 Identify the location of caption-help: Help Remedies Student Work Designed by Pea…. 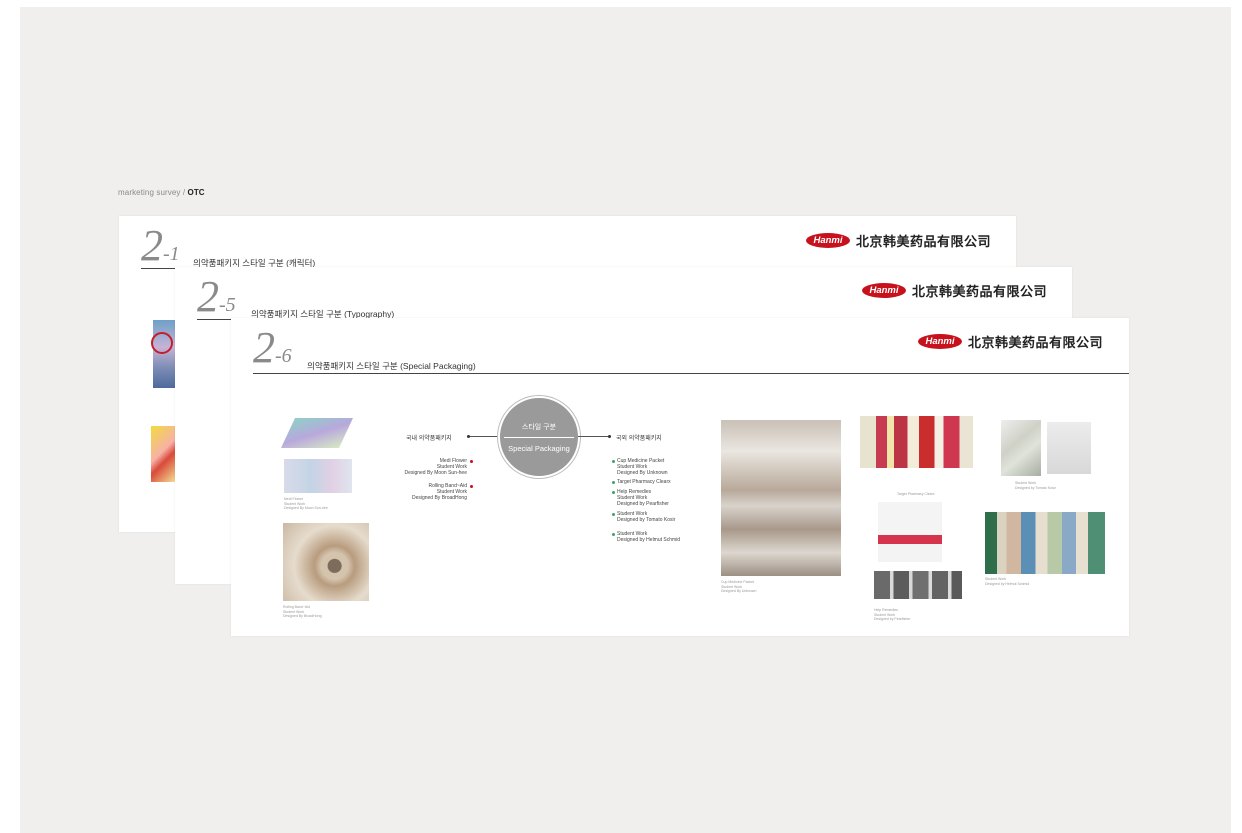
(892, 614).